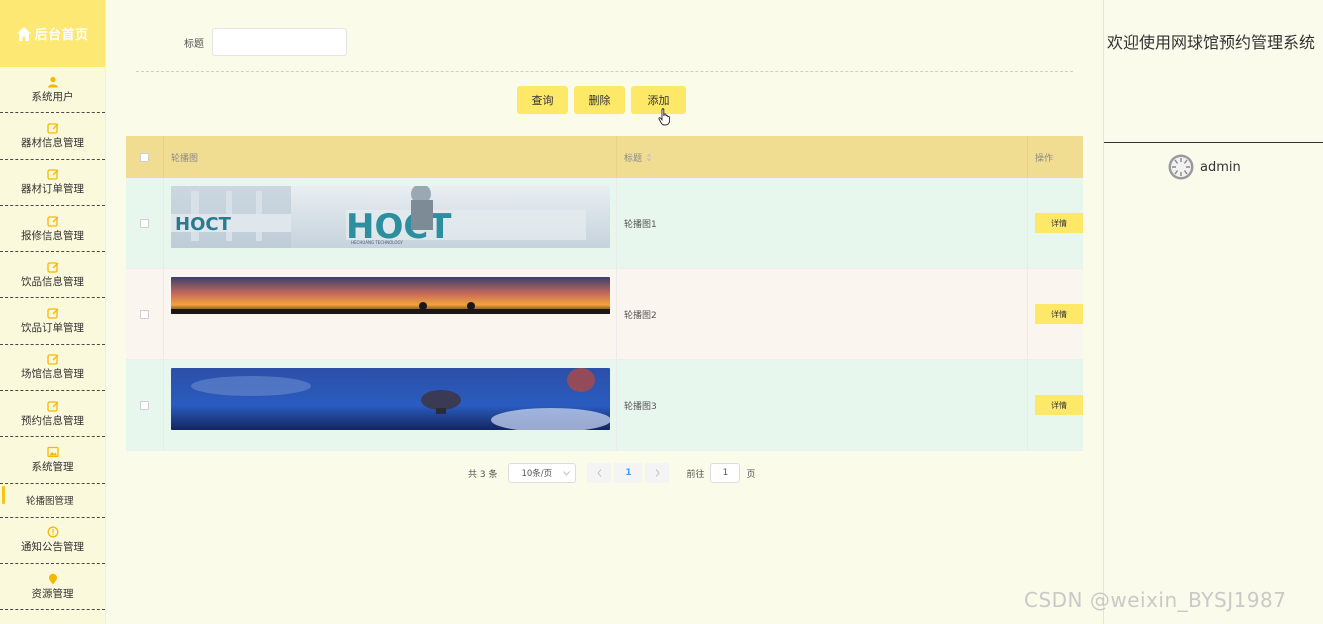 This screenshot has width=1323, height=624. What do you see at coordinates (664, 117) in the screenshot?
I see `hand-cursor-icon` at bounding box center [664, 117].